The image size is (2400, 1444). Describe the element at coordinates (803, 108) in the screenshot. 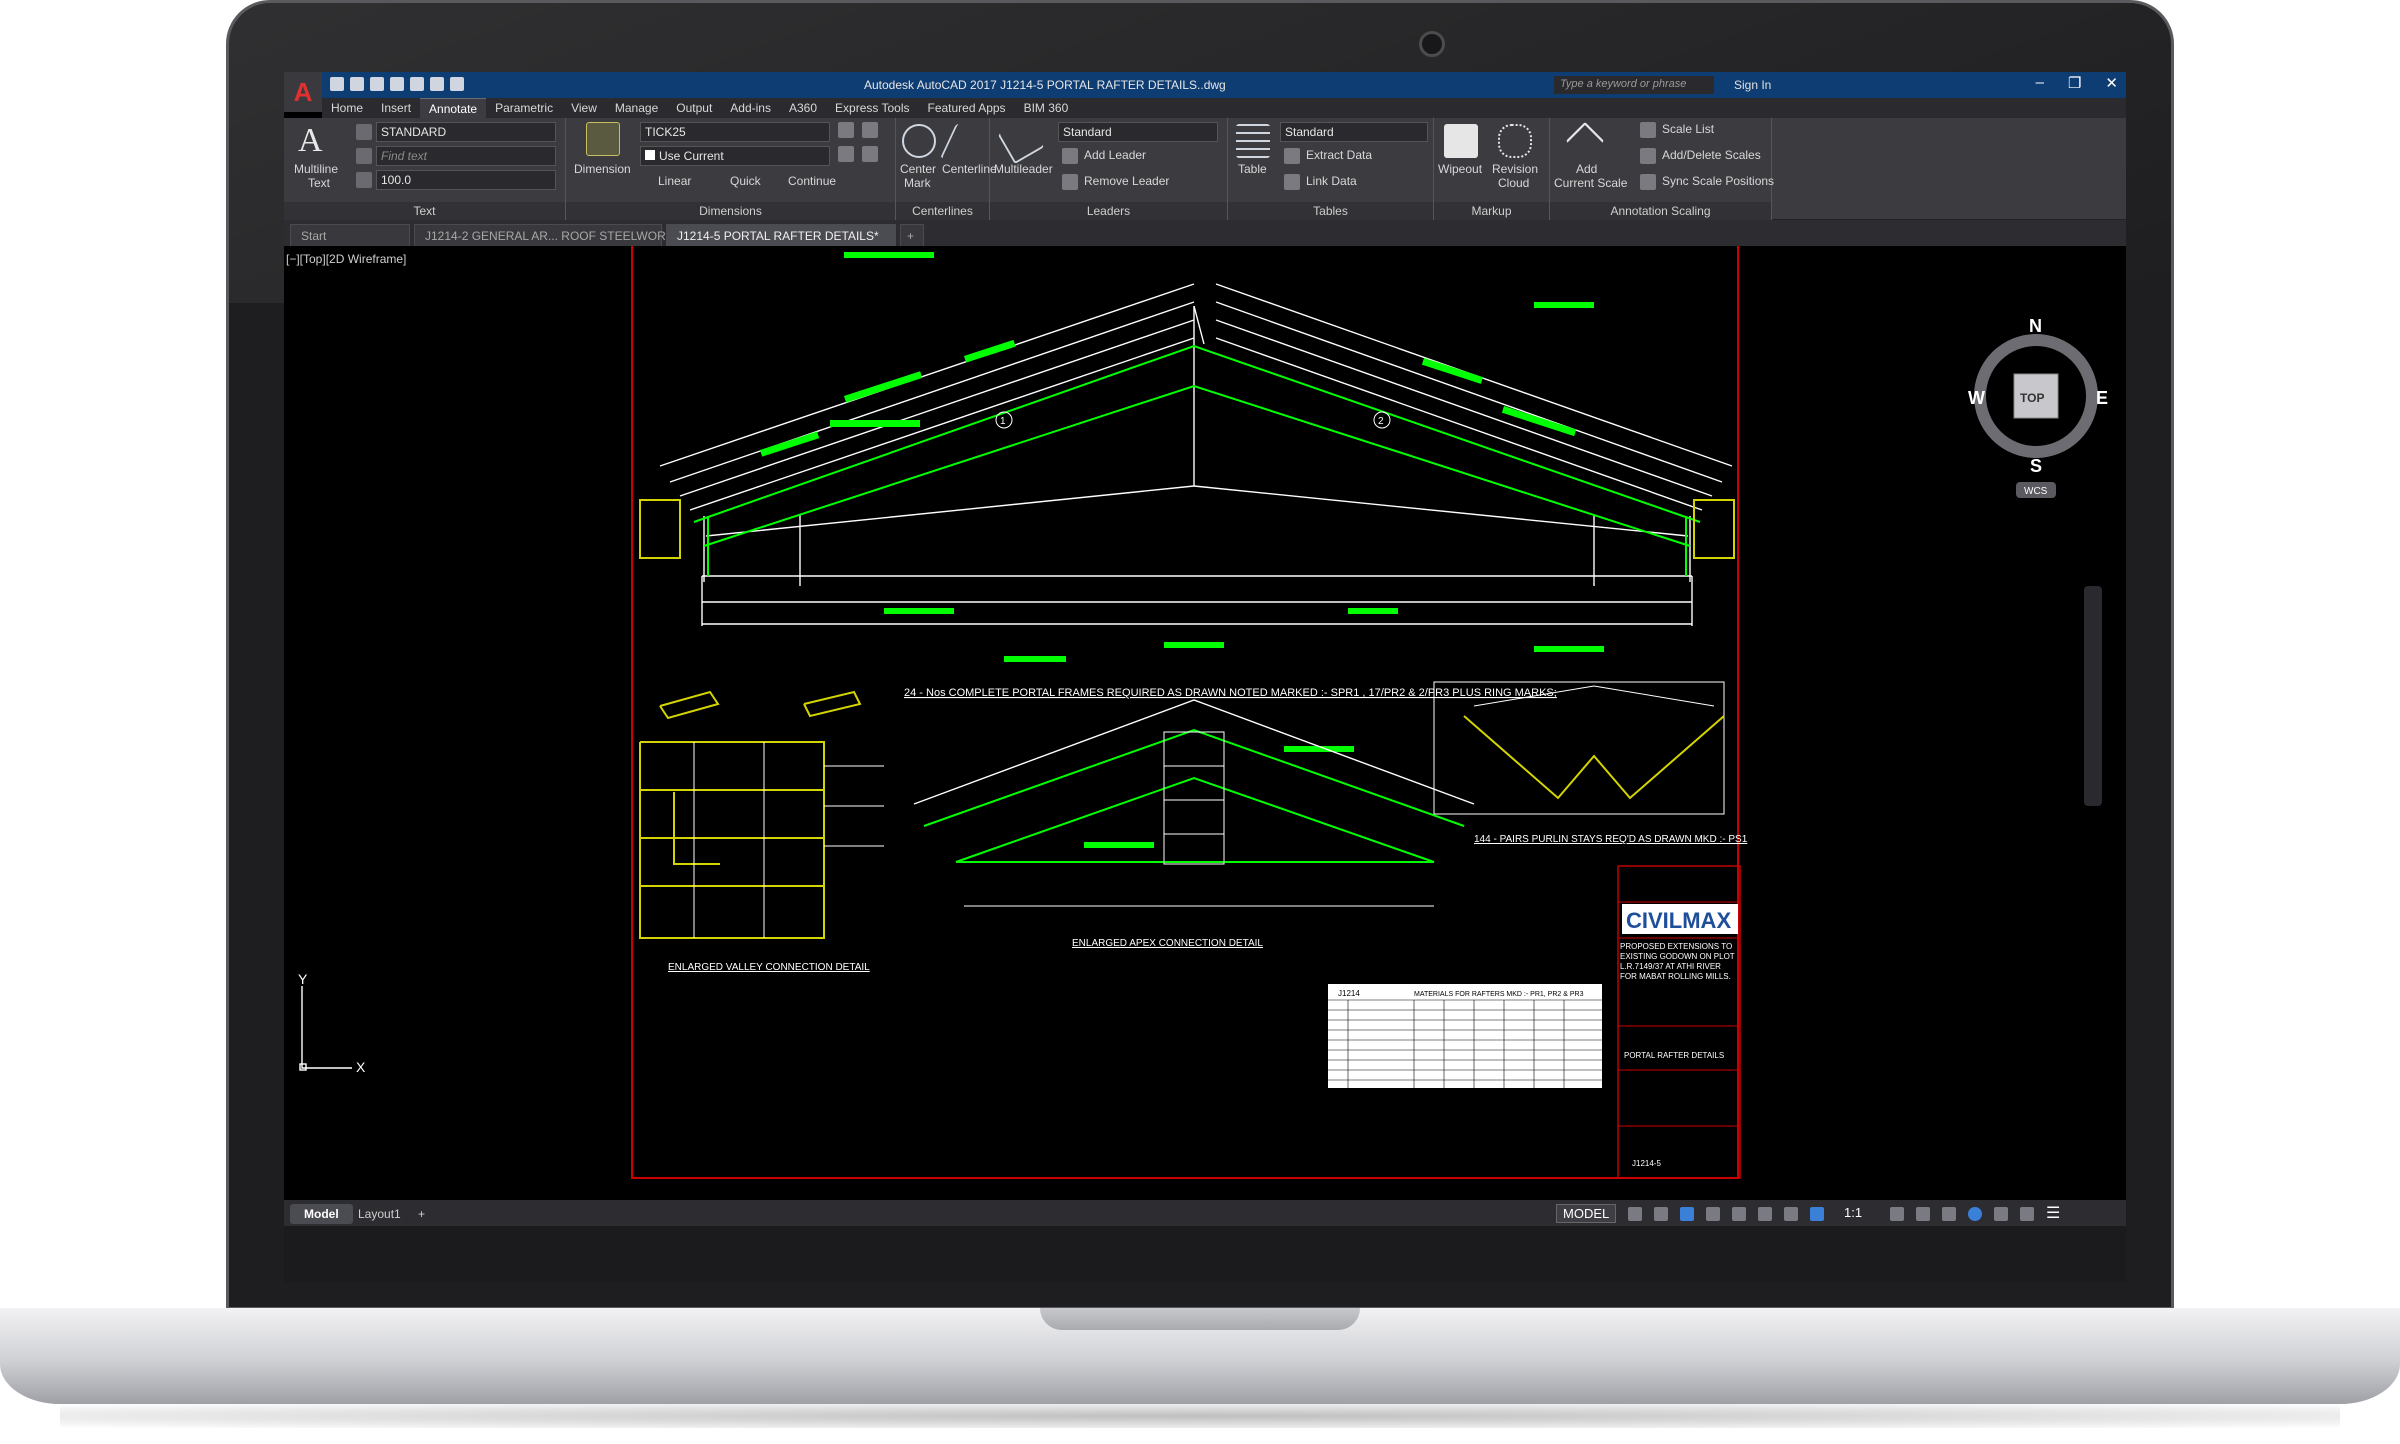

I see `tab-a360: A360` at that location.